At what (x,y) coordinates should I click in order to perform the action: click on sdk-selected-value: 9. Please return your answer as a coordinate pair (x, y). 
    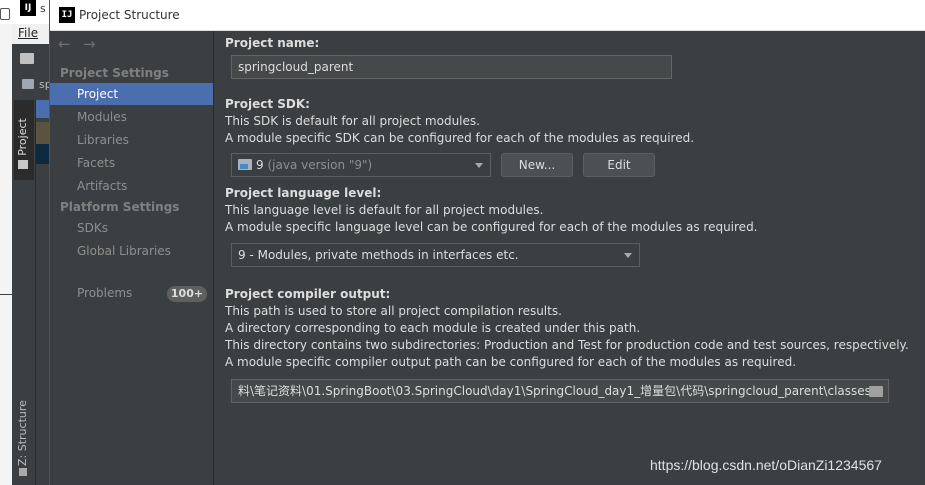
    Looking at the image, I should click on (260, 165).